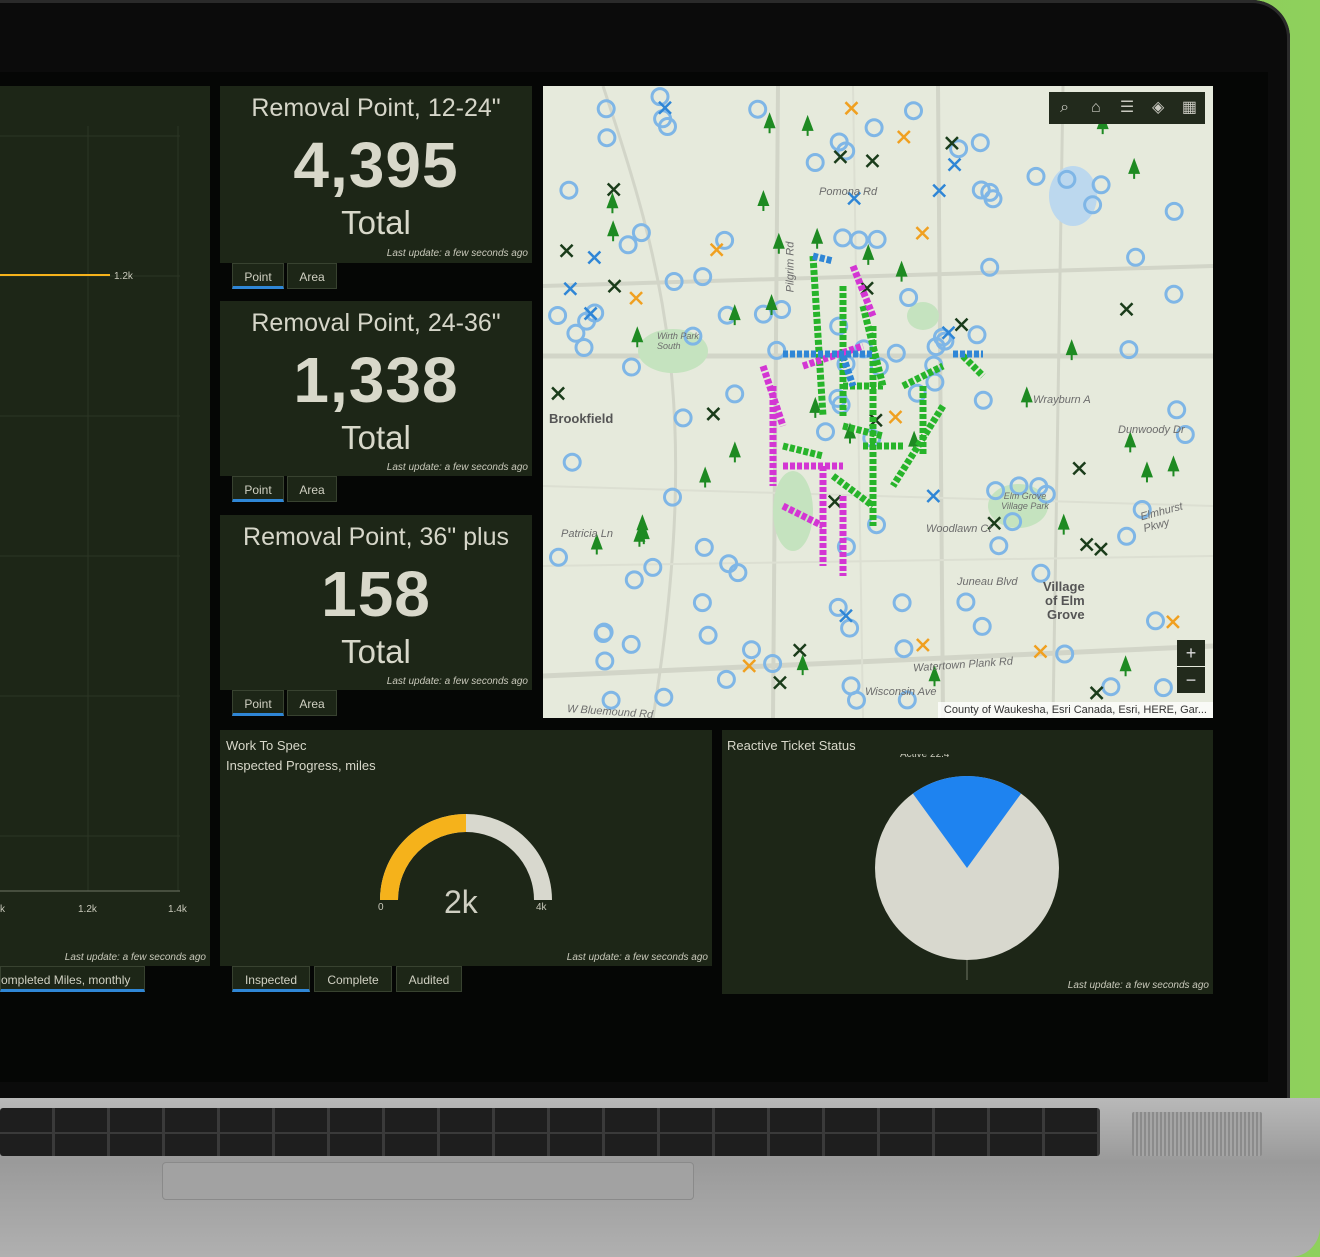  What do you see at coordinates (381, 907) in the screenshot?
I see `gauge-min-label: 0` at bounding box center [381, 907].